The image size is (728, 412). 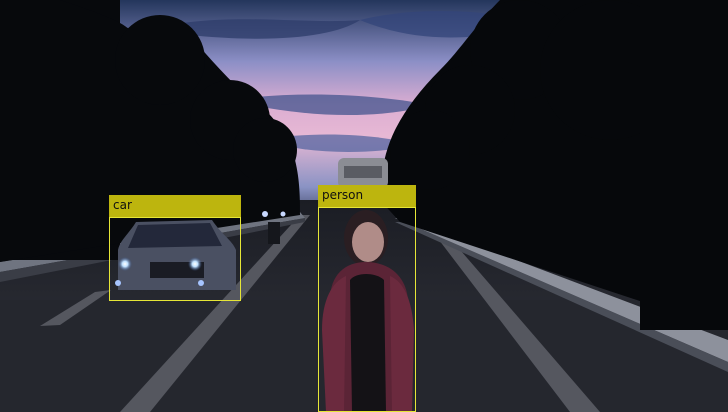 What do you see at coordinates (367, 196) in the screenshot?
I see `detection-label-person: person` at bounding box center [367, 196].